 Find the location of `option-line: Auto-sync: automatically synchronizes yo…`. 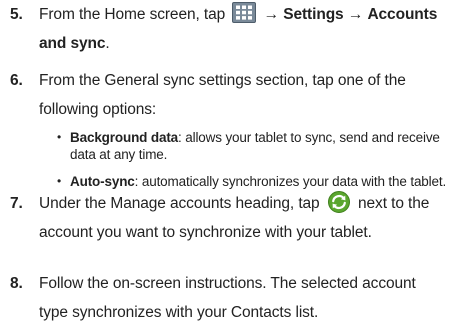

option-line: Auto-sync: automatically synchronizes yo… is located at coordinates (268, 181).